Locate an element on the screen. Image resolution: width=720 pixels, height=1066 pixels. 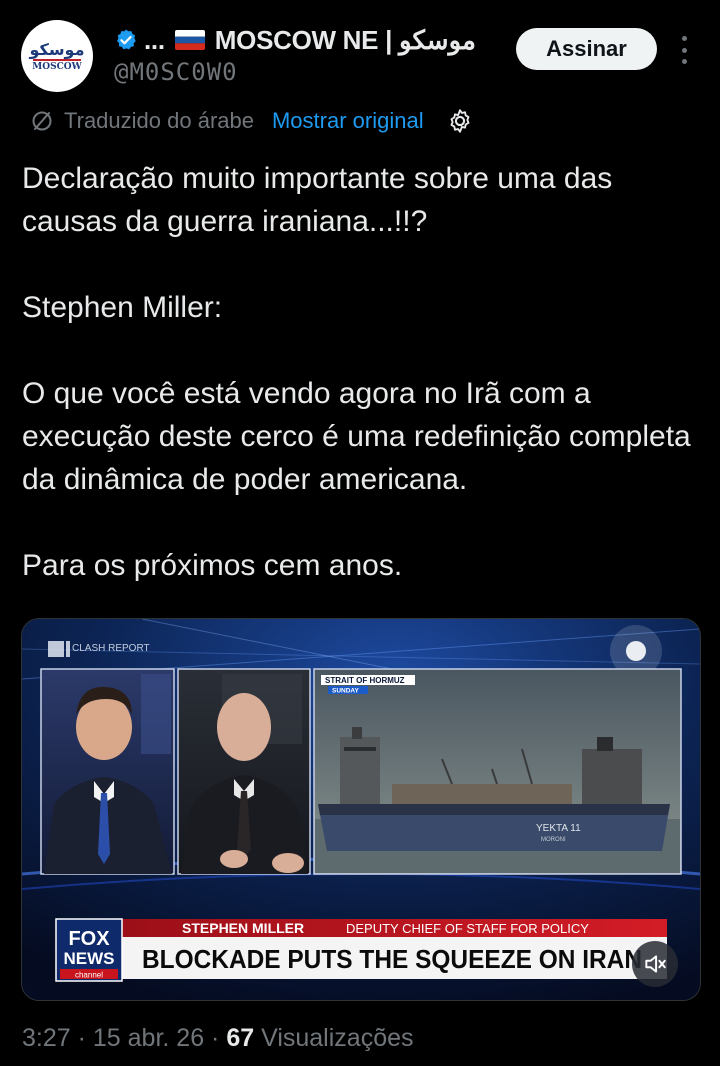
translation-note: Traduzido do árabe is located at coordinates (159, 120).